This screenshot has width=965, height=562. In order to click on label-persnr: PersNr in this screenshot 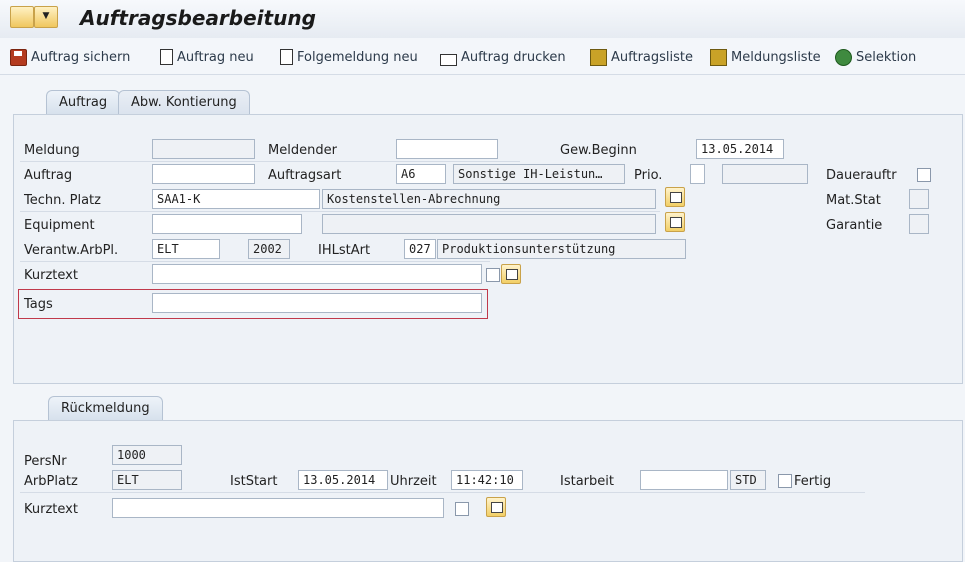, I will do `click(45, 461)`.